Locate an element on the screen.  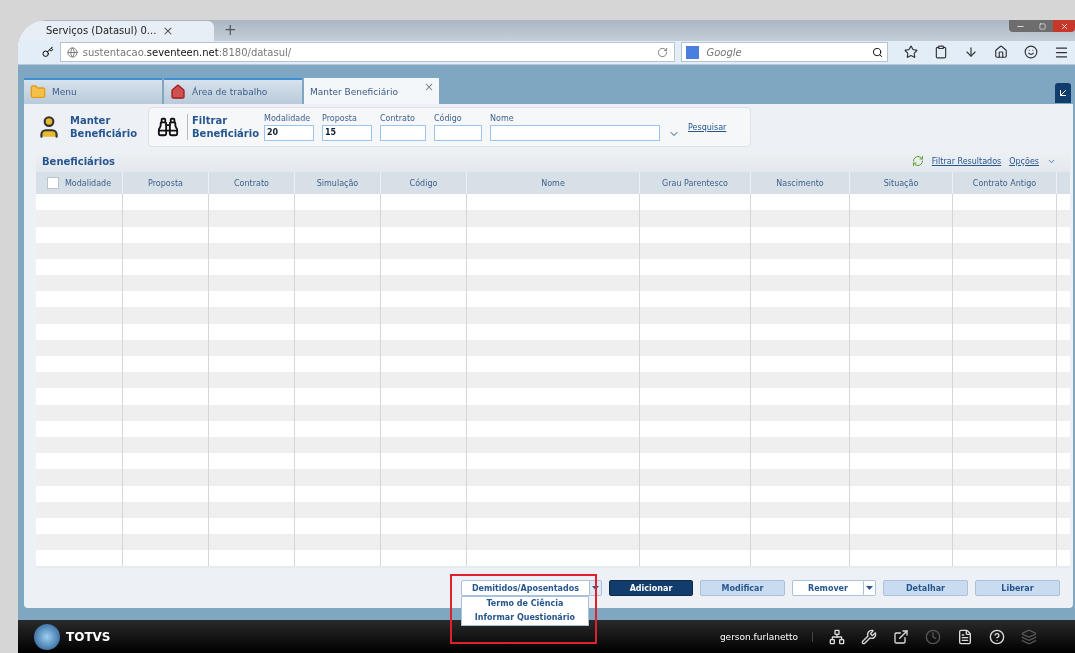
brand-name: TOTVS is located at coordinates (88, 636).